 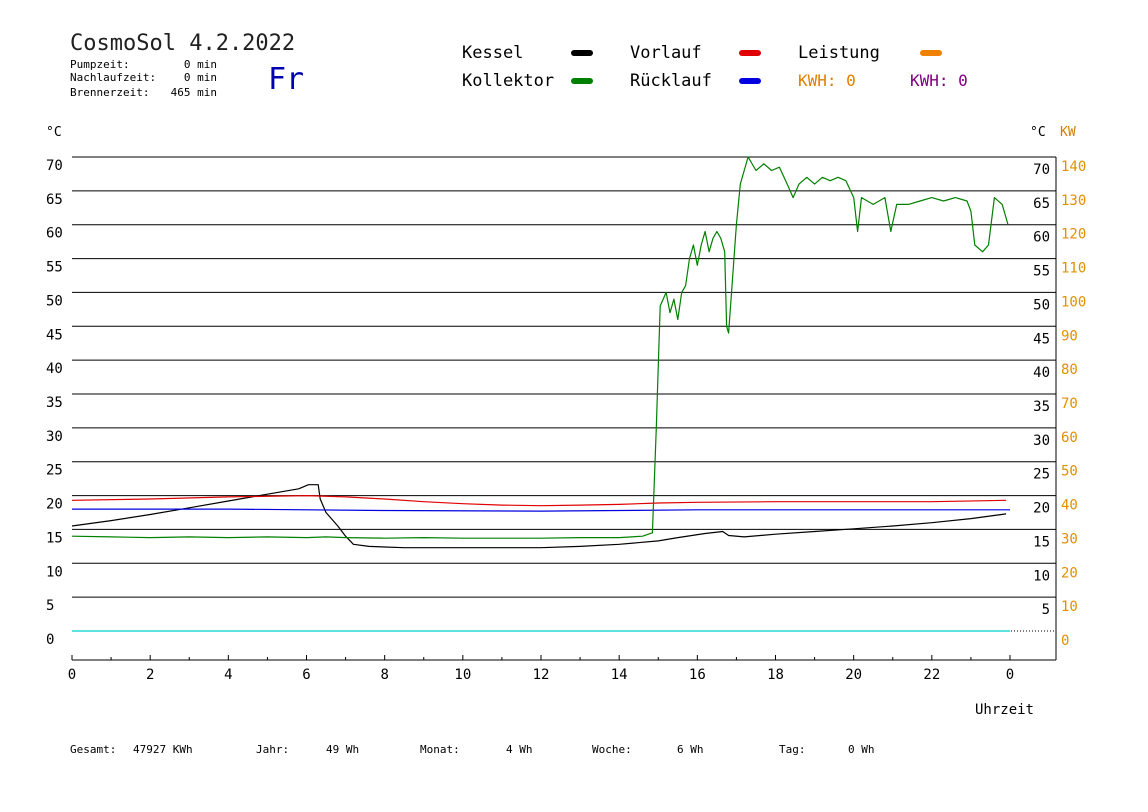 I want to click on y-tick-label-right: 15, so click(x=1041, y=542).